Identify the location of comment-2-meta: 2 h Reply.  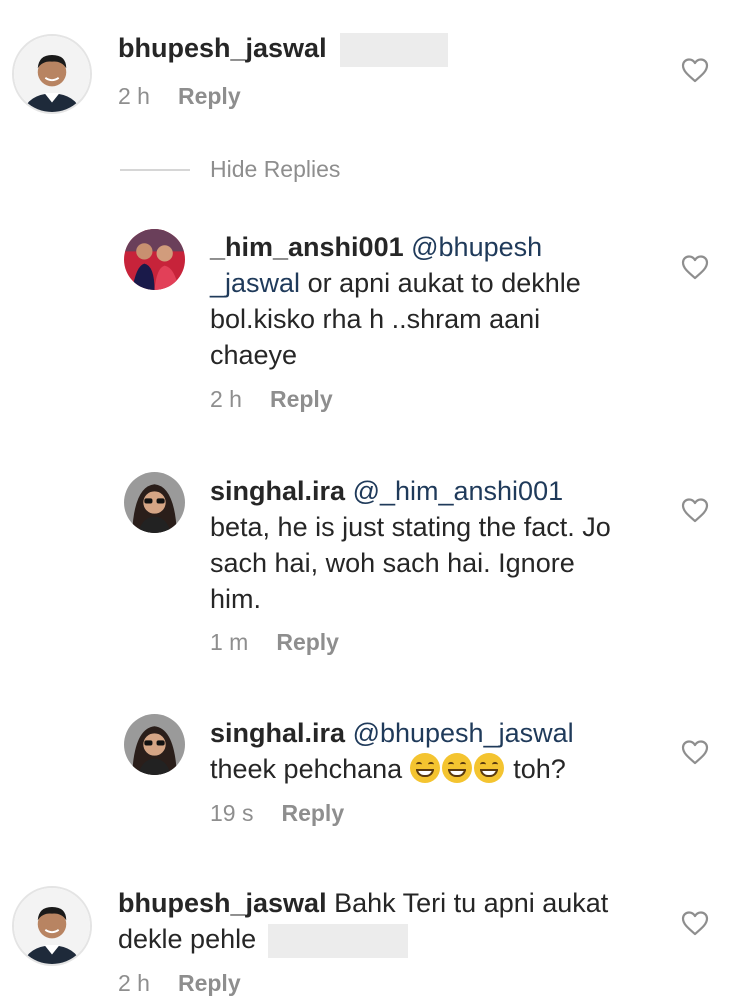
(179, 983).